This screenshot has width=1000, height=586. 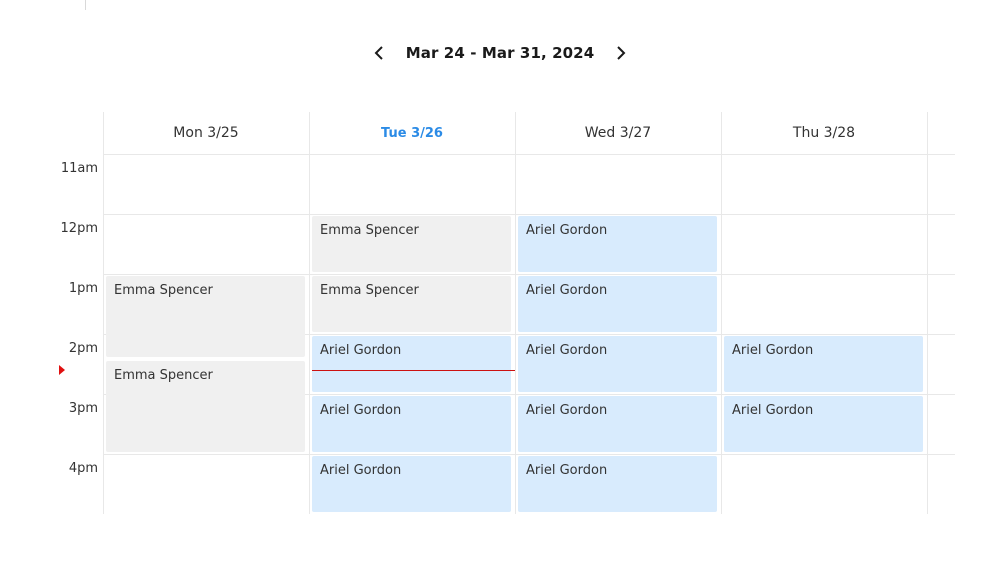 What do you see at coordinates (79, 168) in the screenshot?
I see `time-label: 11am` at bounding box center [79, 168].